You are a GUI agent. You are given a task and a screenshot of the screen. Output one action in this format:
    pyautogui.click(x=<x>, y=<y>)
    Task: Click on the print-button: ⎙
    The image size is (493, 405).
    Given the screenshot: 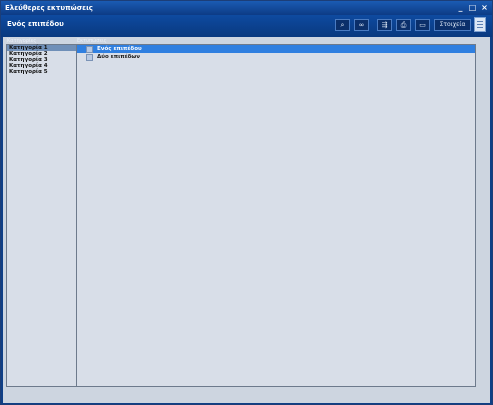 What is the action you would take?
    pyautogui.click(x=403, y=25)
    